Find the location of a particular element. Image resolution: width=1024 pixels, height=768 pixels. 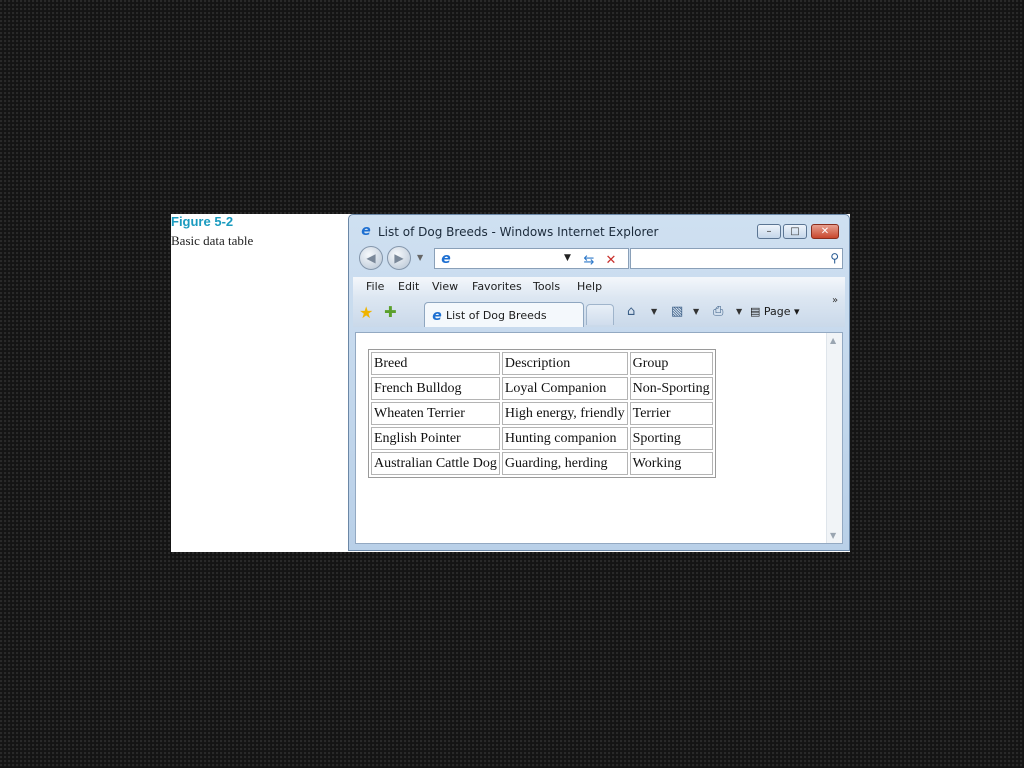

table-cell: Guarding, herding is located at coordinates (564, 463).